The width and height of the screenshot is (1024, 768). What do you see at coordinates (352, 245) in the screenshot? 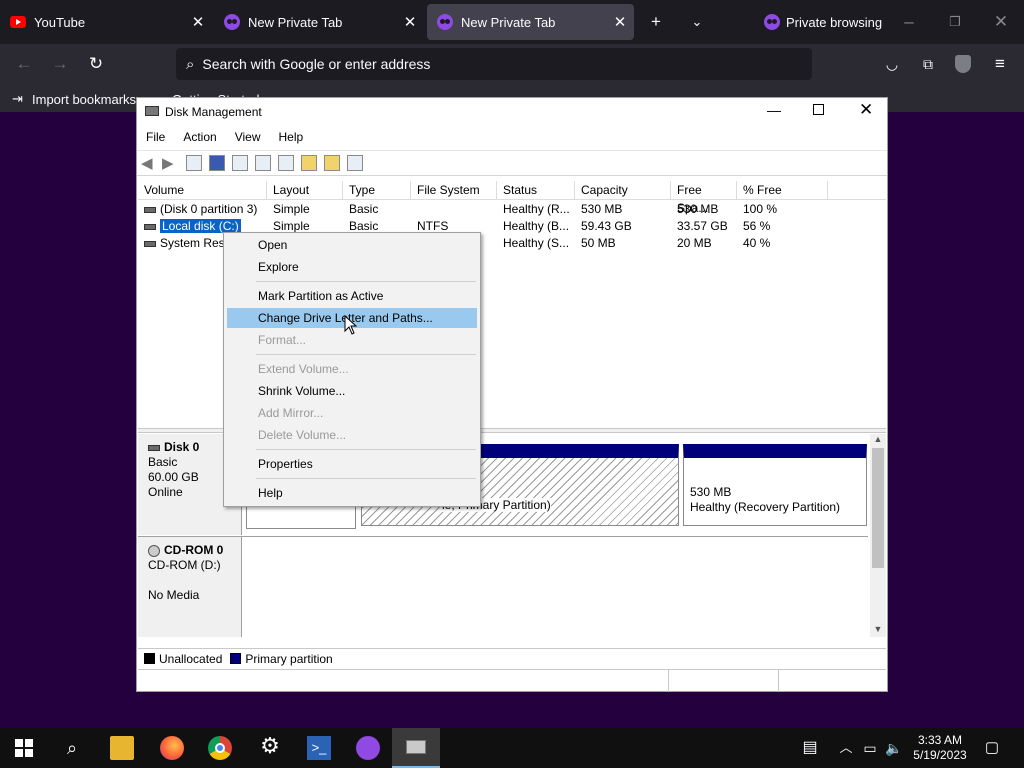
I see `menu-item-open: Open` at bounding box center [352, 245].